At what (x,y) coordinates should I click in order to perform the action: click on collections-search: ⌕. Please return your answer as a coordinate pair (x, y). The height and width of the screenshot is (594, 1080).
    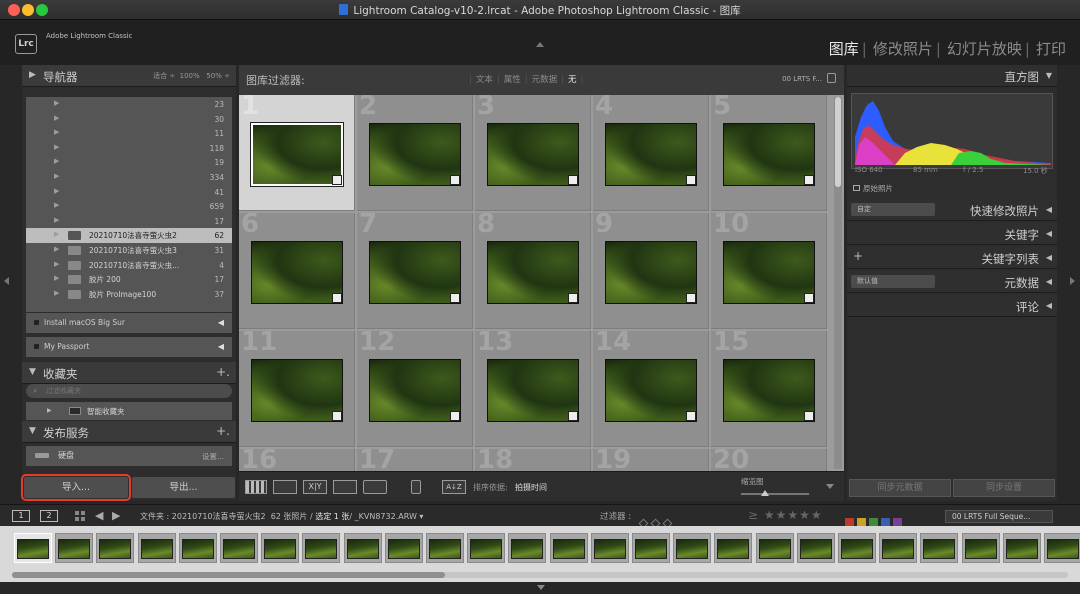
    Looking at the image, I should click on (129, 391).